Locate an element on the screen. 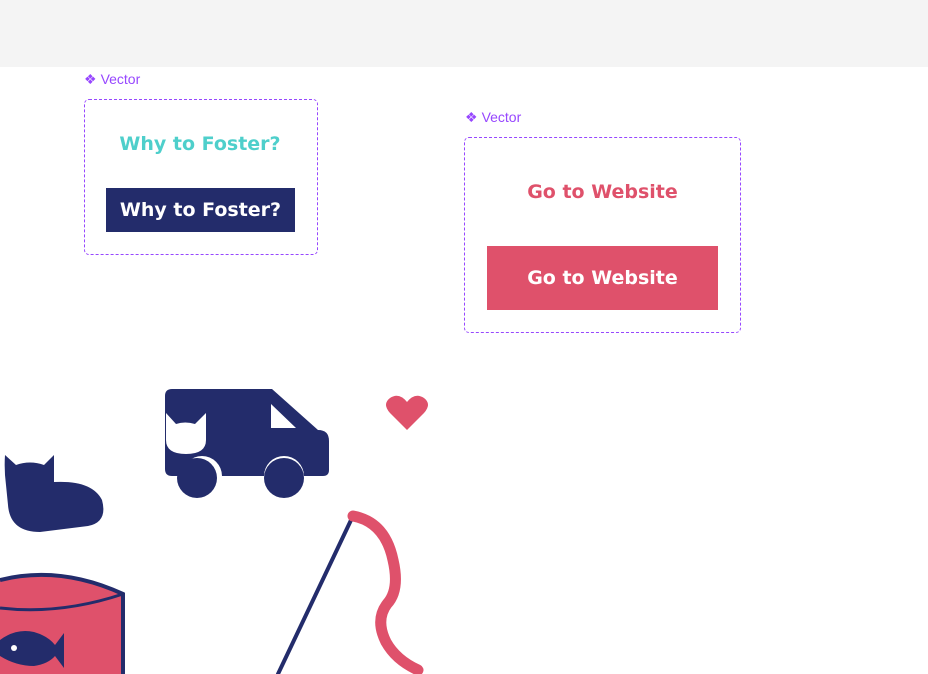 Image resolution: width=928 pixels, height=674 pixels. cat-food-can-icon is located at coordinates (62, 623).